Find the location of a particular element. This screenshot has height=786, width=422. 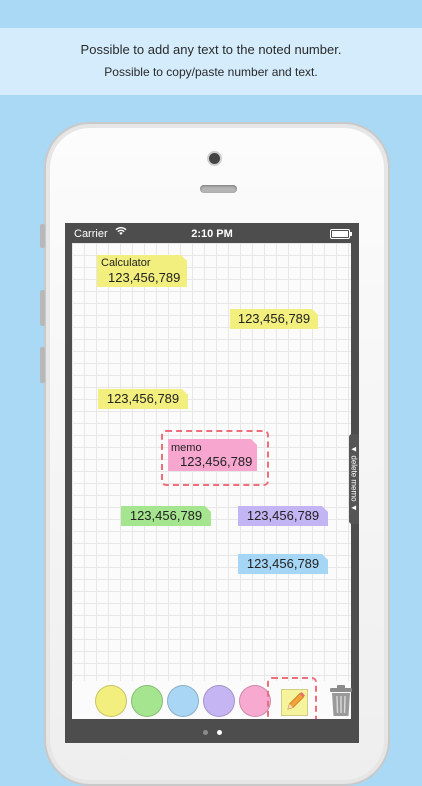

status-bar: Carrier 2:10 PM is located at coordinates (212, 233).